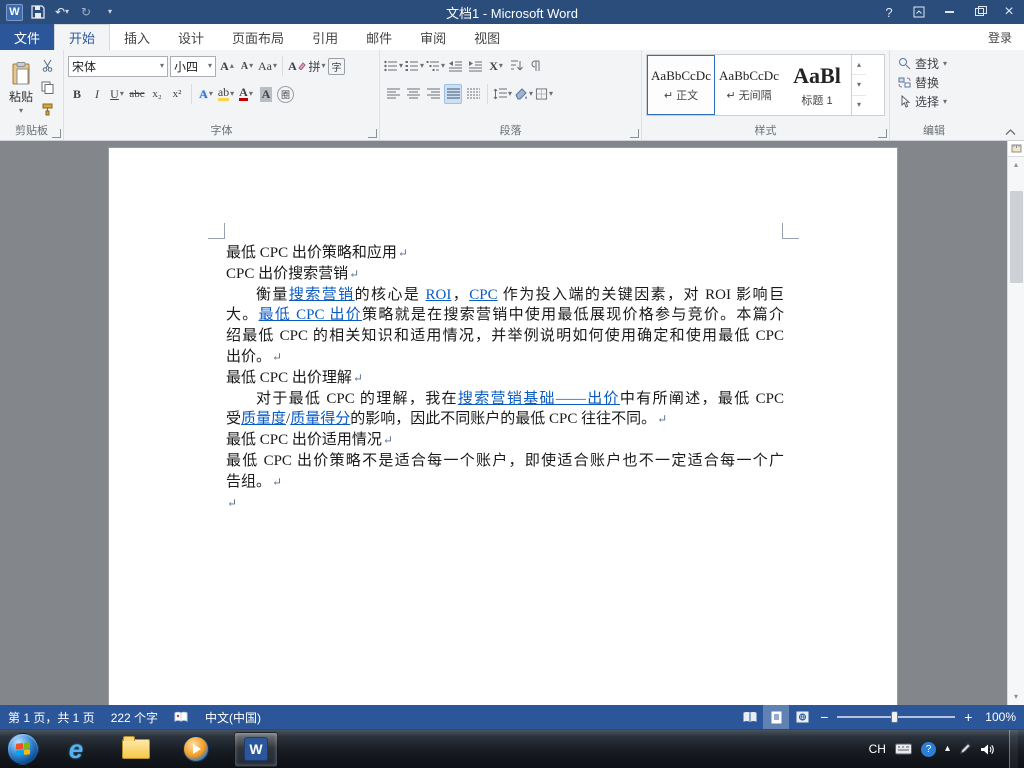 This screenshot has height=768, width=1024. Describe the element at coordinates (505, 357) in the screenshot. I see `document-line: 出价。↵` at that location.